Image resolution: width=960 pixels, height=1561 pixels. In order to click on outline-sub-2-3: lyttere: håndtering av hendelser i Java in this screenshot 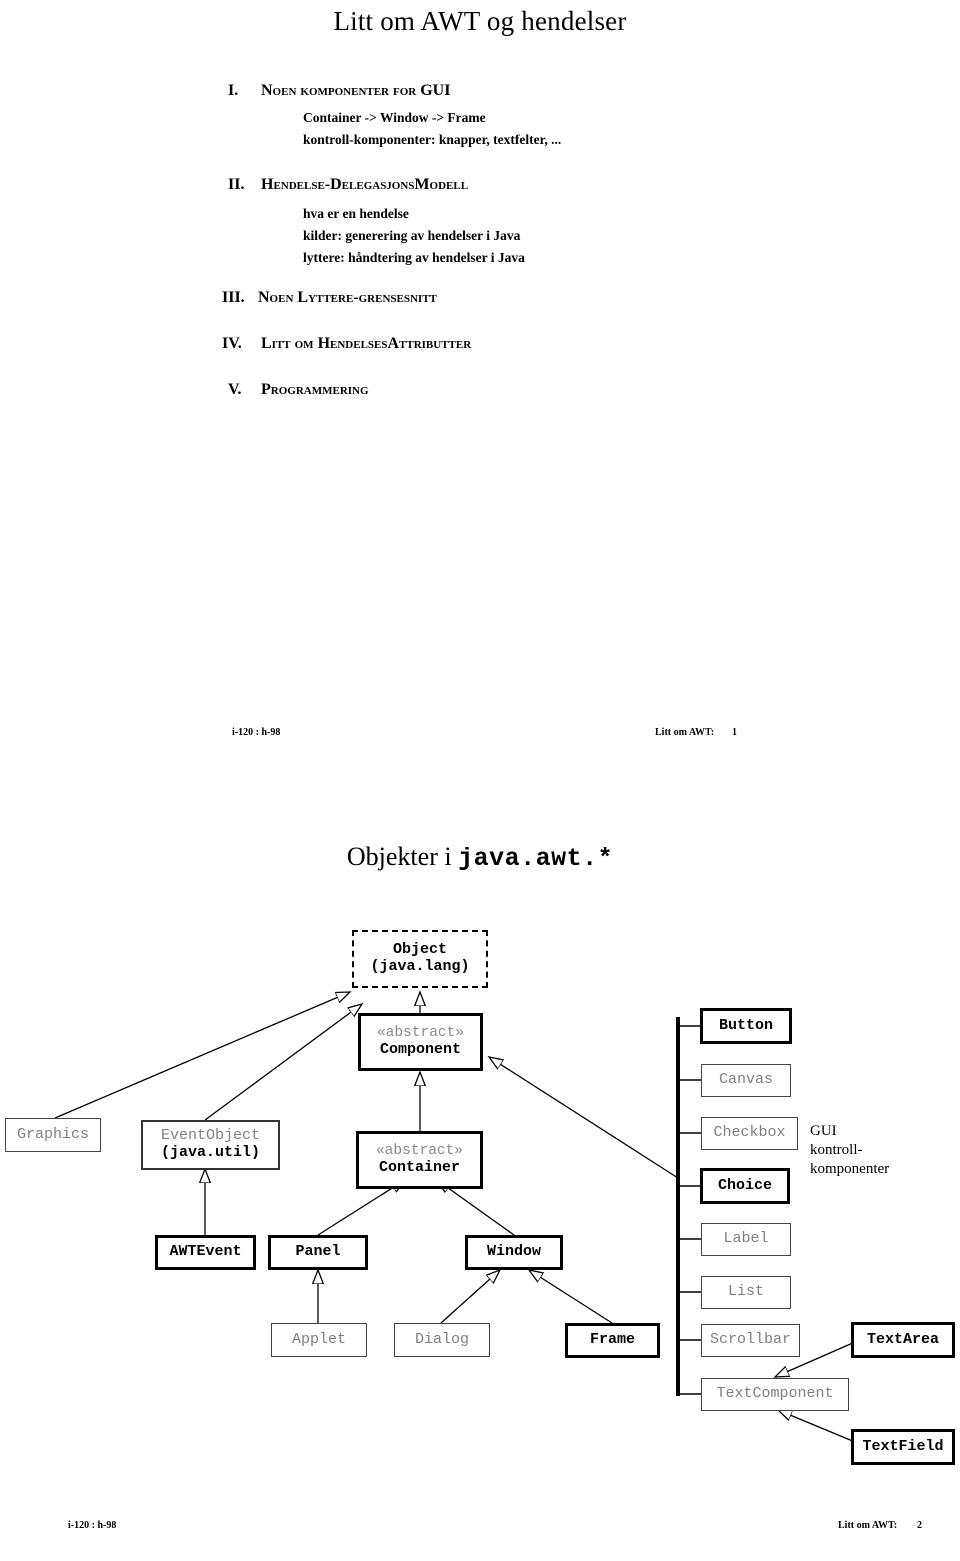, I will do `click(414, 257)`.